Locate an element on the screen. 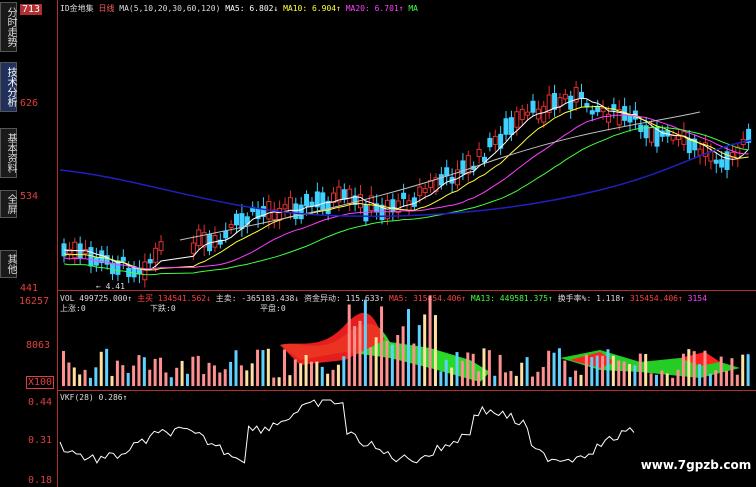 Image resolution: width=756 pixels, height=487 pixels. indicator-chart is located at coordinates (347, 431).